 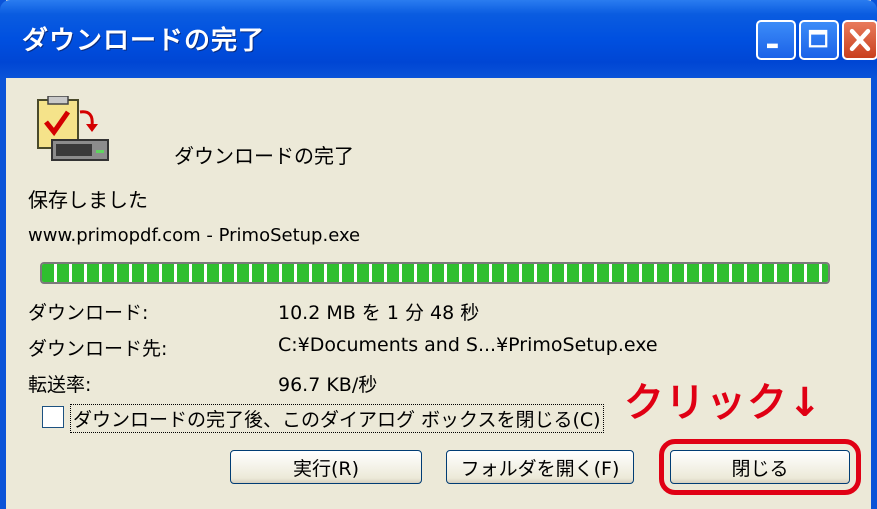 What do you see at coordinates (760, 467) in the screenshot?
I see `annotation-highlight-box` at bounding box center [760, 467].